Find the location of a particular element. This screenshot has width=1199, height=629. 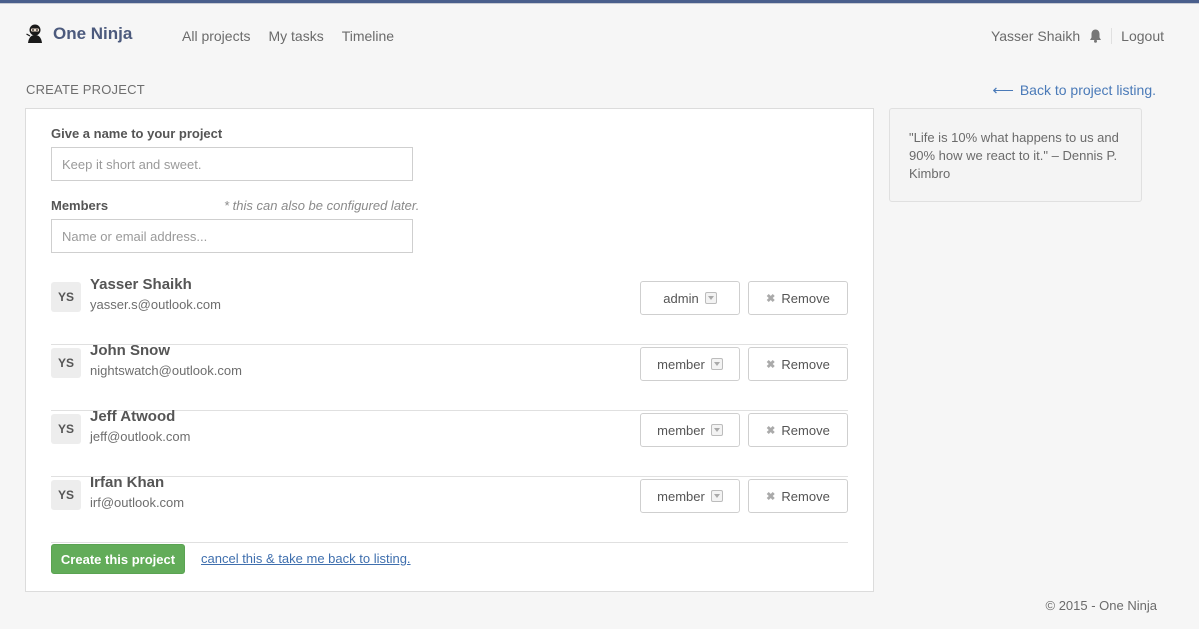

logo: One Ninja is located at coordinates (79, 34).